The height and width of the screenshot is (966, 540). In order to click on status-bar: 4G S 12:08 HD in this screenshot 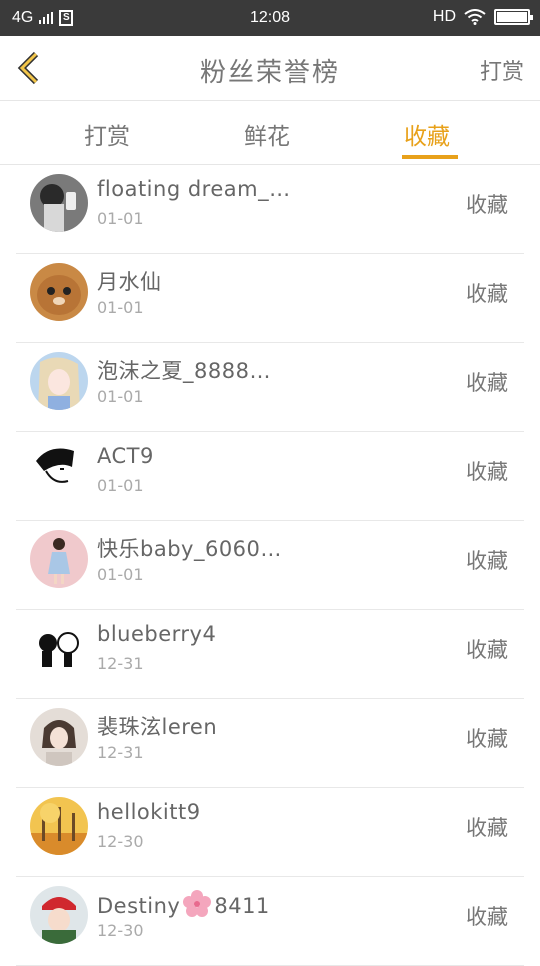, I will do `click(270, 18)`.